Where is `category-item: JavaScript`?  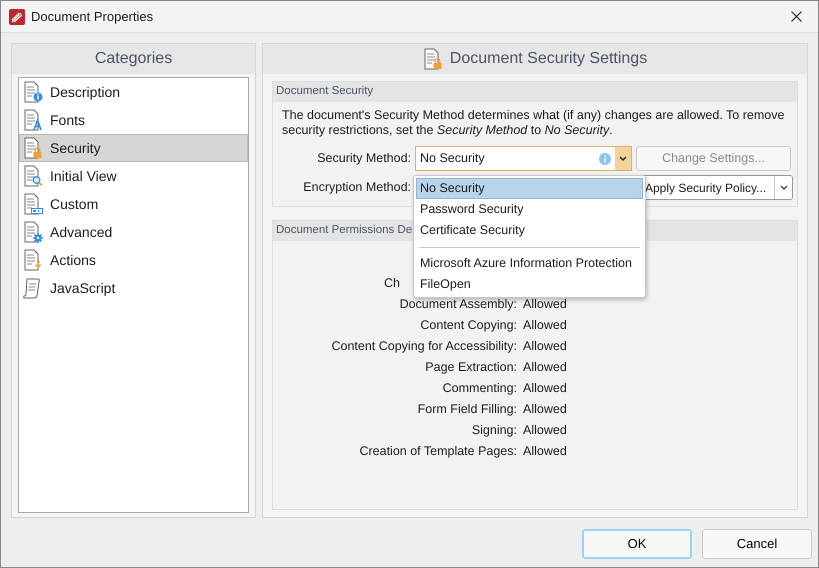 category-item: JavaScript is located at coordinates (133, 288).